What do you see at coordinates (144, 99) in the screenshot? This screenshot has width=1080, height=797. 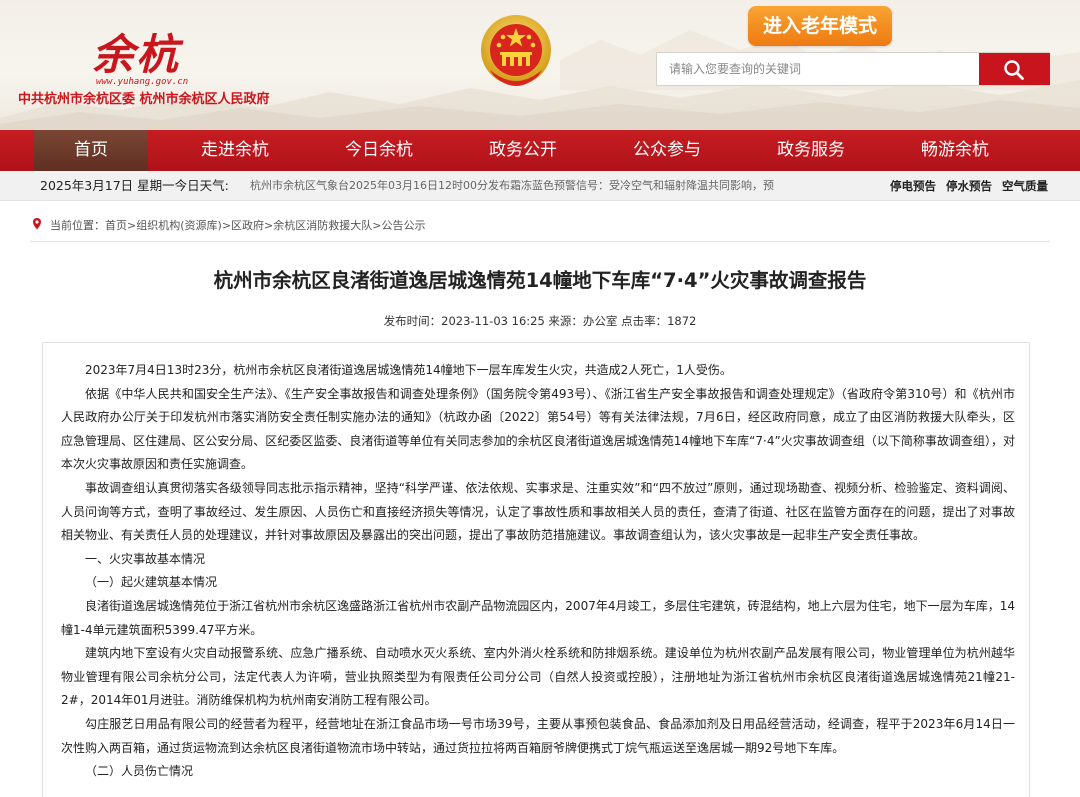 I see `org-name: 中共杭州市余杭区委 杭州市余杭区人民政府` at bounding box center [144, 99].